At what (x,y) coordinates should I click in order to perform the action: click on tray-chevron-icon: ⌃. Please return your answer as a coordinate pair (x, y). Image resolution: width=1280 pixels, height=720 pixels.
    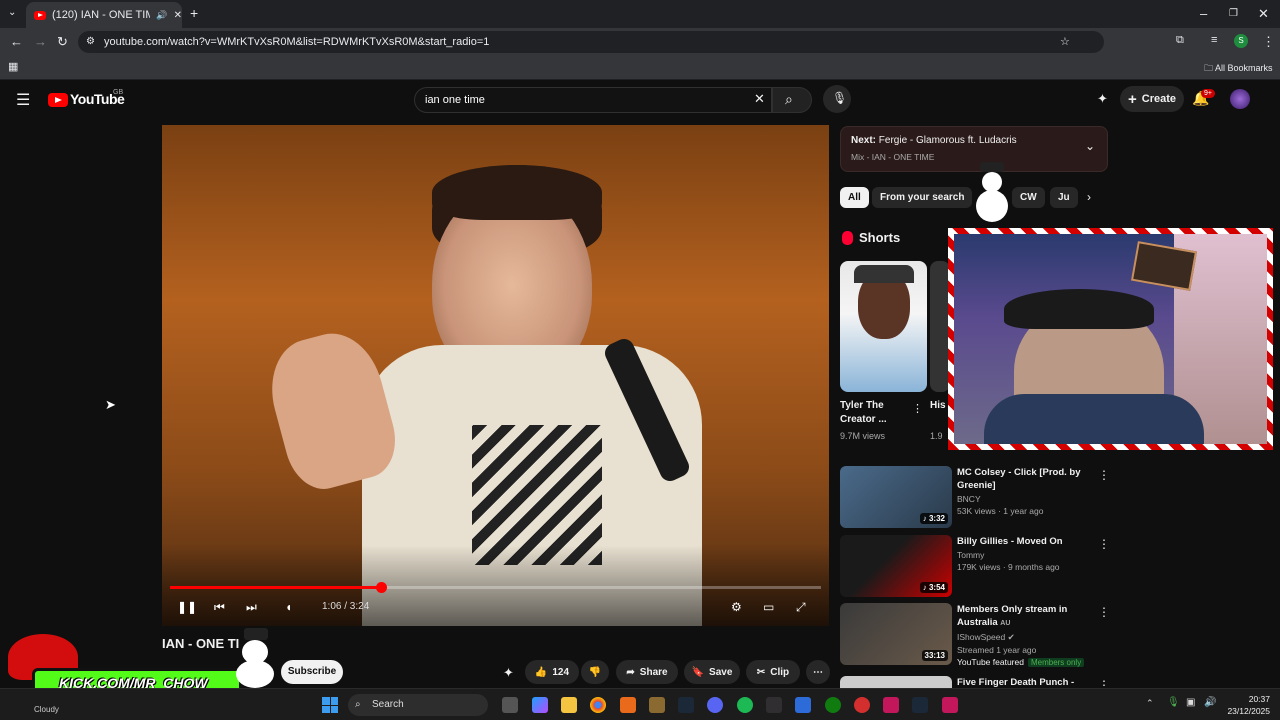
    Looking at the image, I should click on (1150, 703).